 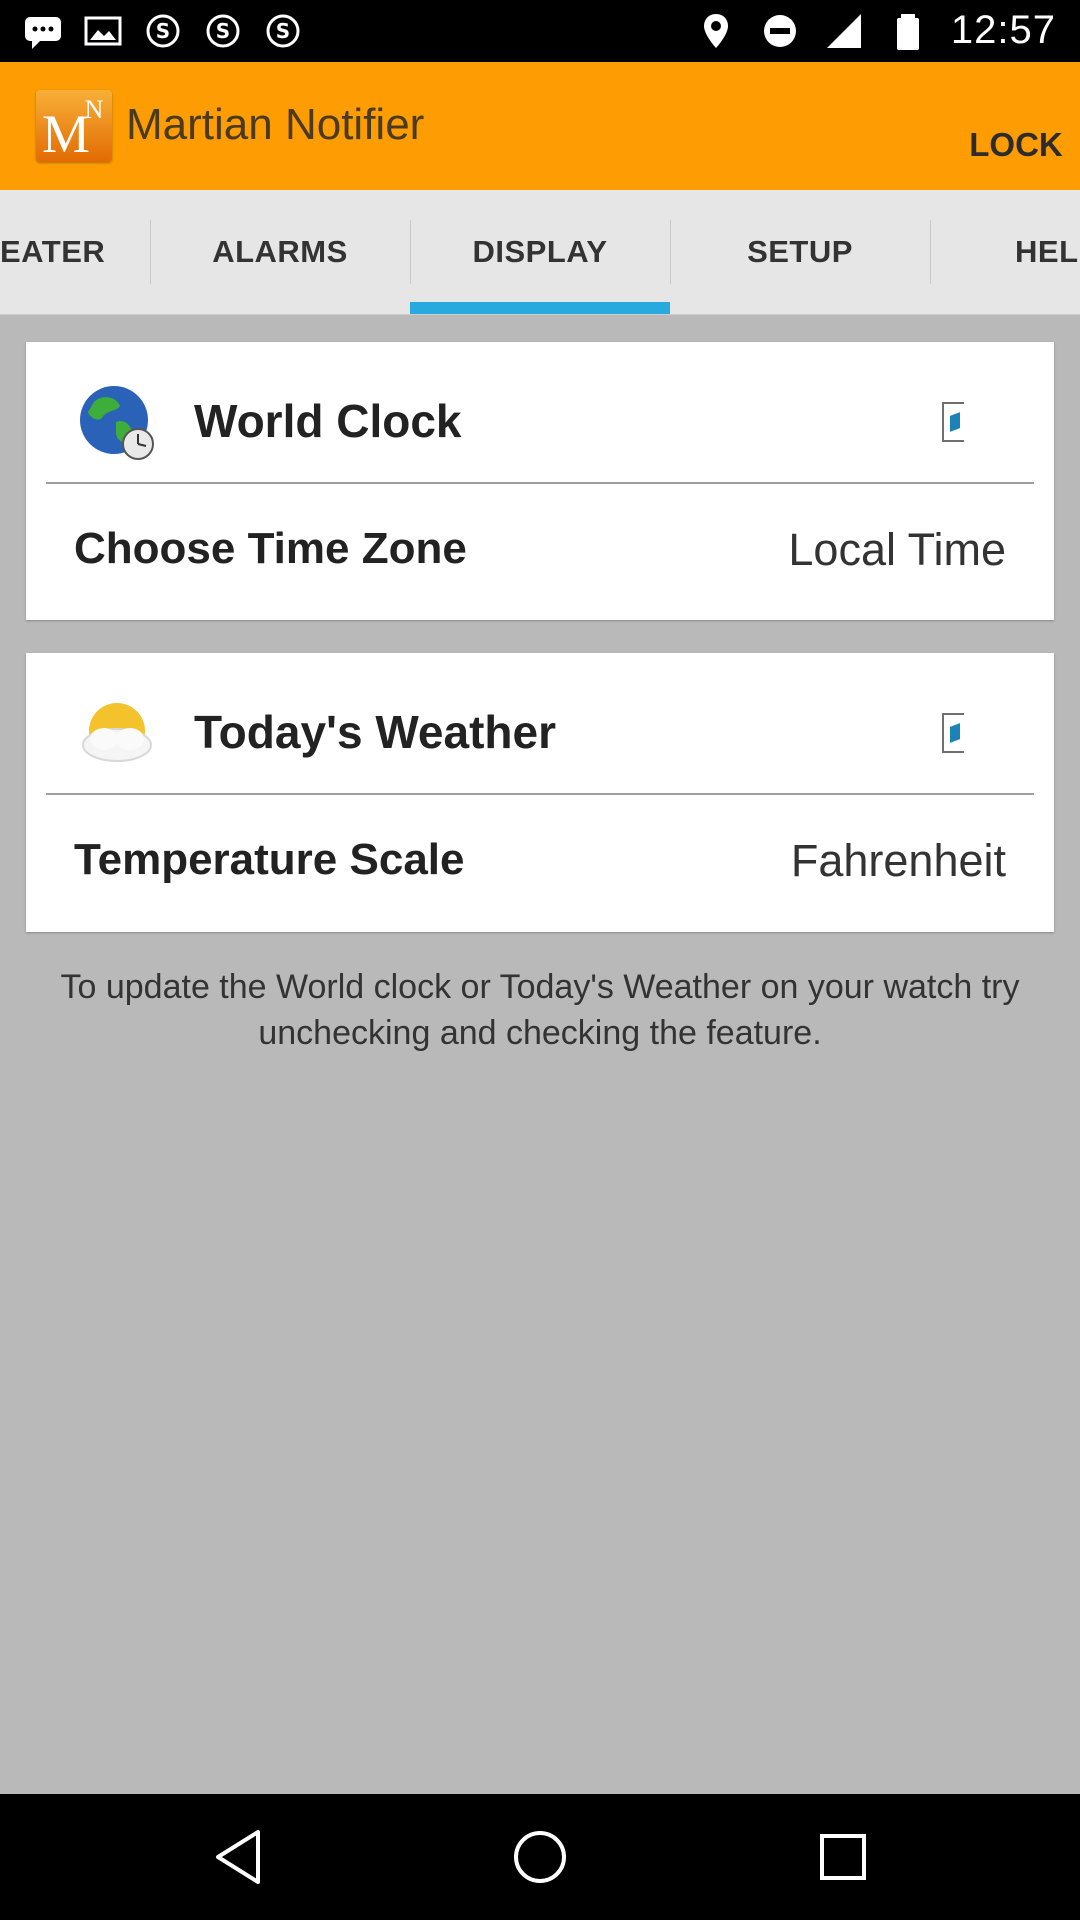 I want to click on world-clock-card: World Clock Choose Time Zone Local Time, so click(x=540, y=481).